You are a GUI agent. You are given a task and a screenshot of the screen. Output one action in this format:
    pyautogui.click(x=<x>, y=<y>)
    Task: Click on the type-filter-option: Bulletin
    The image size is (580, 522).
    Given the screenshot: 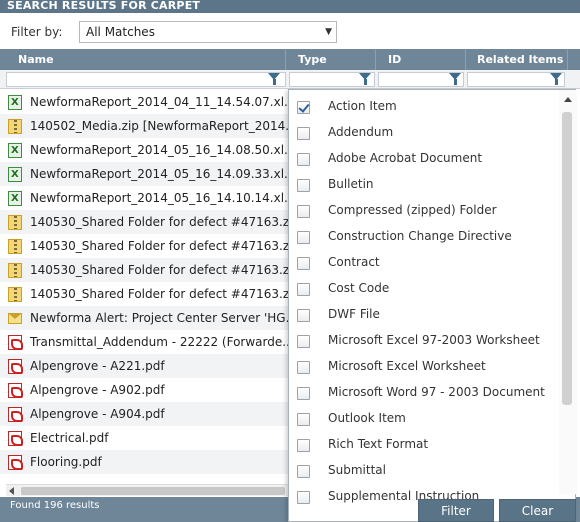 What is the action you would take?
    pyautogui.click(x=424, y=185)
    